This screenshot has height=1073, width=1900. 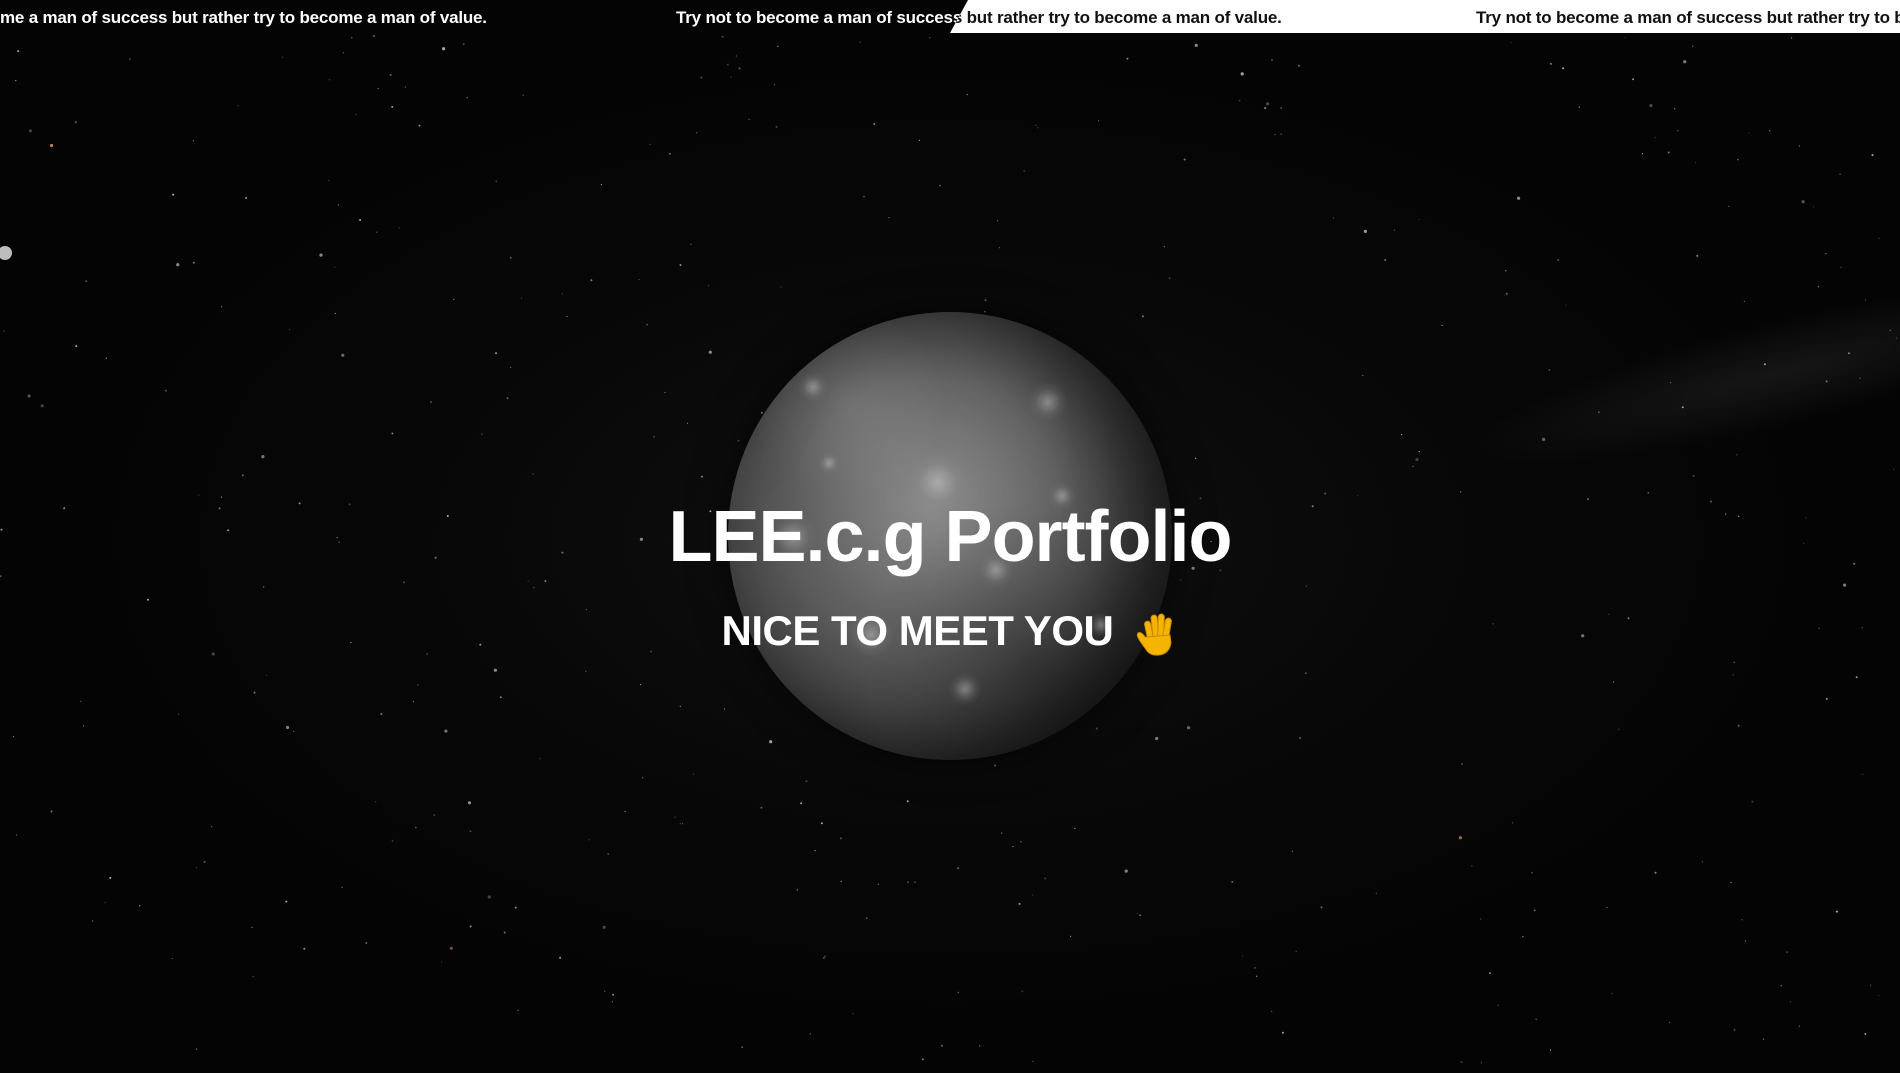 What do you see at coordinates (917, 630) in the screenshot?
I see `greeting-text: NICE TO MEET YOU` at bounding box center [917, 630].